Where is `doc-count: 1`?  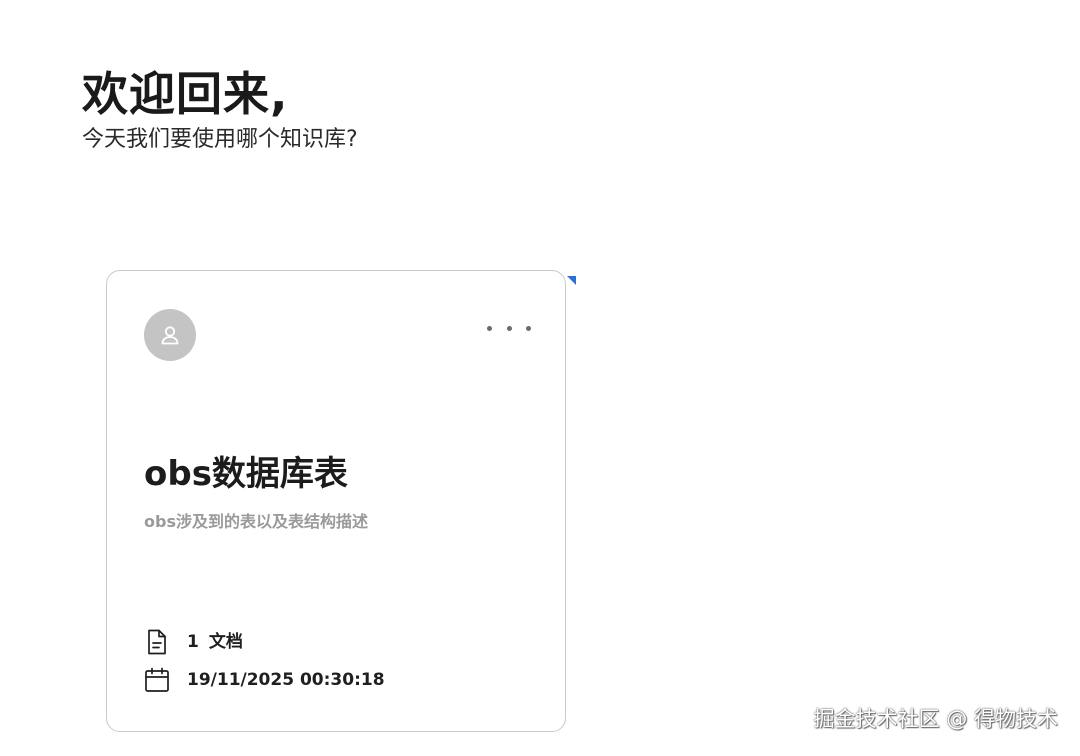
doc-count: 1 is located at coordinates (193, 642).